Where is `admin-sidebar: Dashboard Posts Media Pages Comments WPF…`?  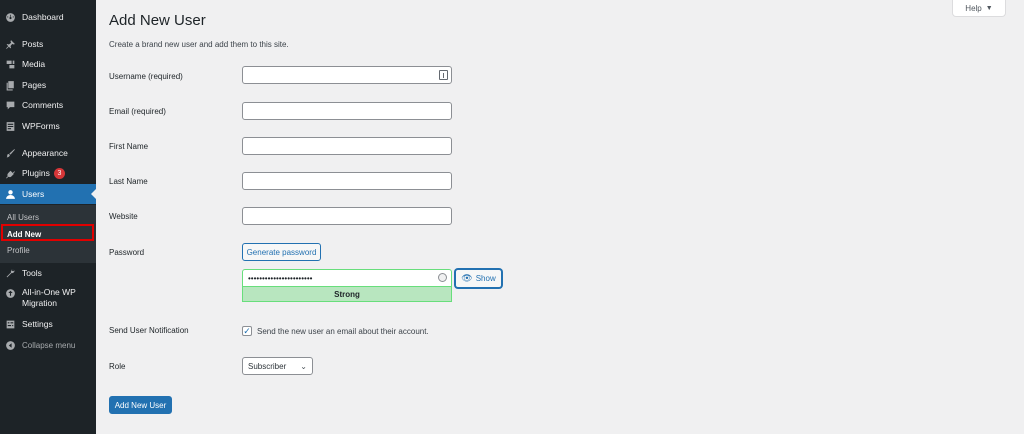 admin-sidebar: Dashboard Posts Media Pages Comments WPF… is located at coordinates (48, 217).